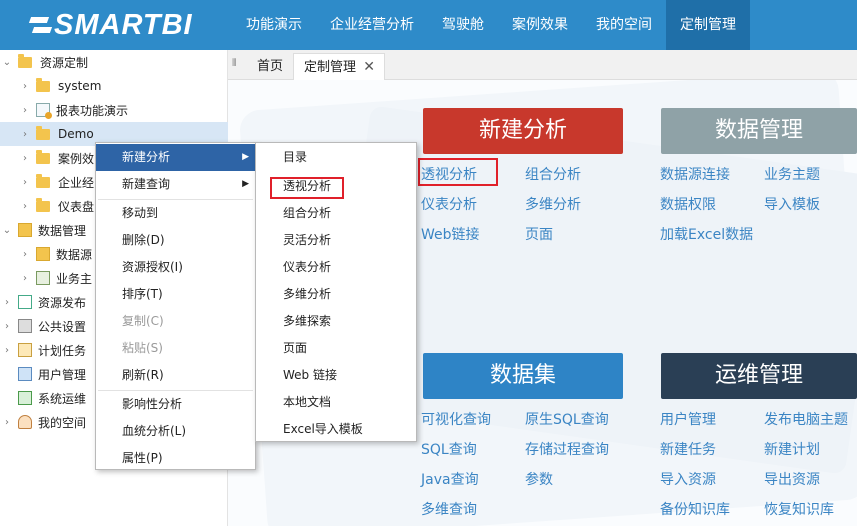  I want to click on submenu-item-olap-explore: 多维探索, so click(336, 321).